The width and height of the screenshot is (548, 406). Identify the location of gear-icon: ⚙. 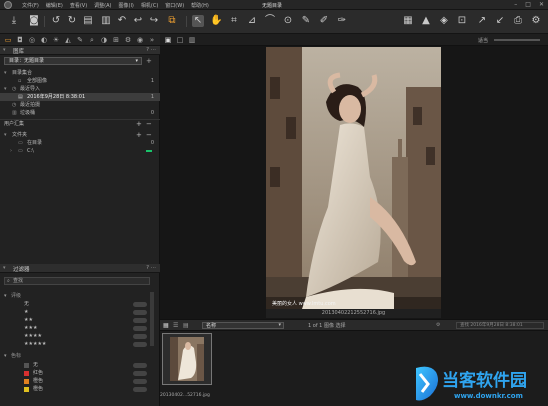
(536, 21).